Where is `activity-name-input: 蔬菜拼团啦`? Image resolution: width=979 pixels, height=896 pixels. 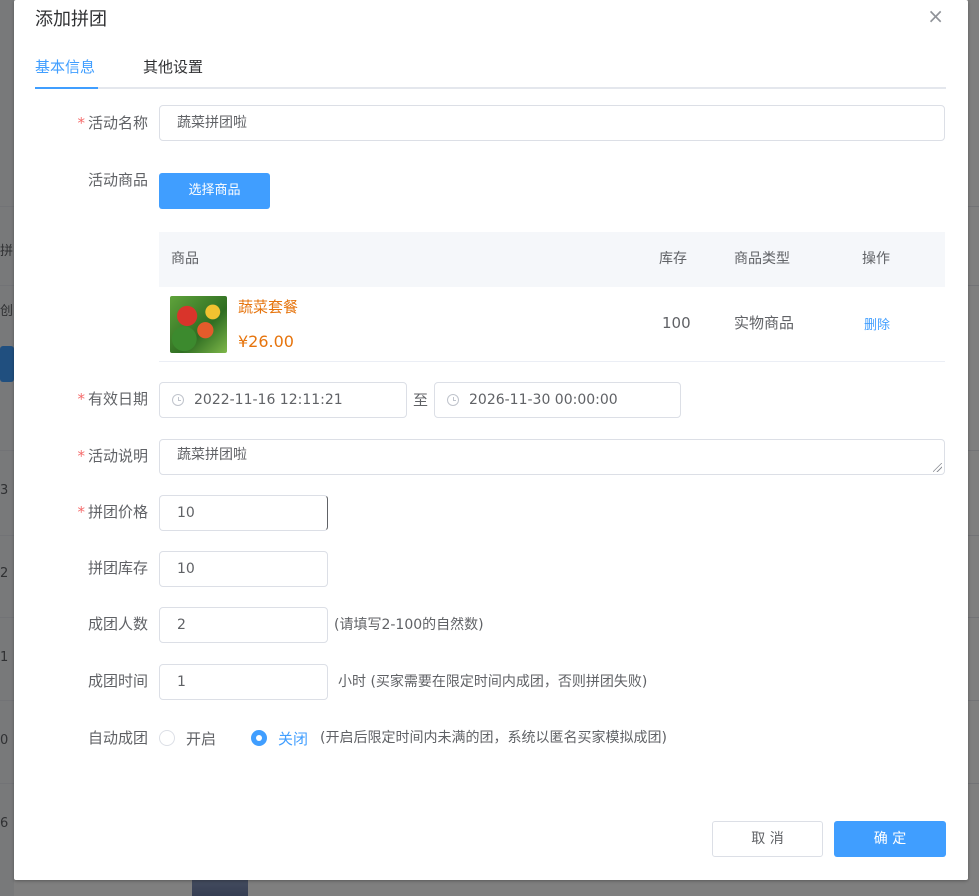 activity-name-input: 蔬菜拼团啦 is located at coordinates (552, 123).